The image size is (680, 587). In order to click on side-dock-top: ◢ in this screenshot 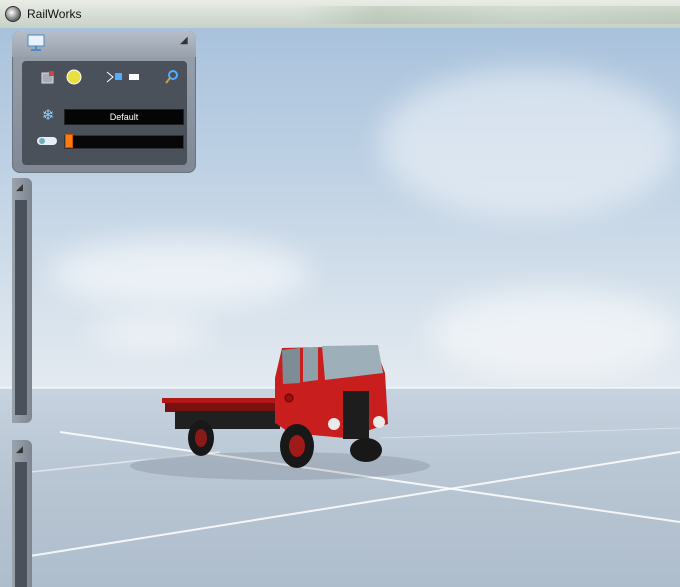, I will do `click(22, 300)`.